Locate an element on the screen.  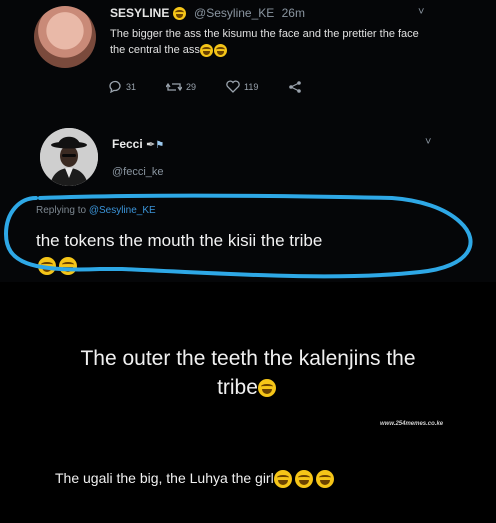
like-count: 119 is located at coordinates (251, 86).